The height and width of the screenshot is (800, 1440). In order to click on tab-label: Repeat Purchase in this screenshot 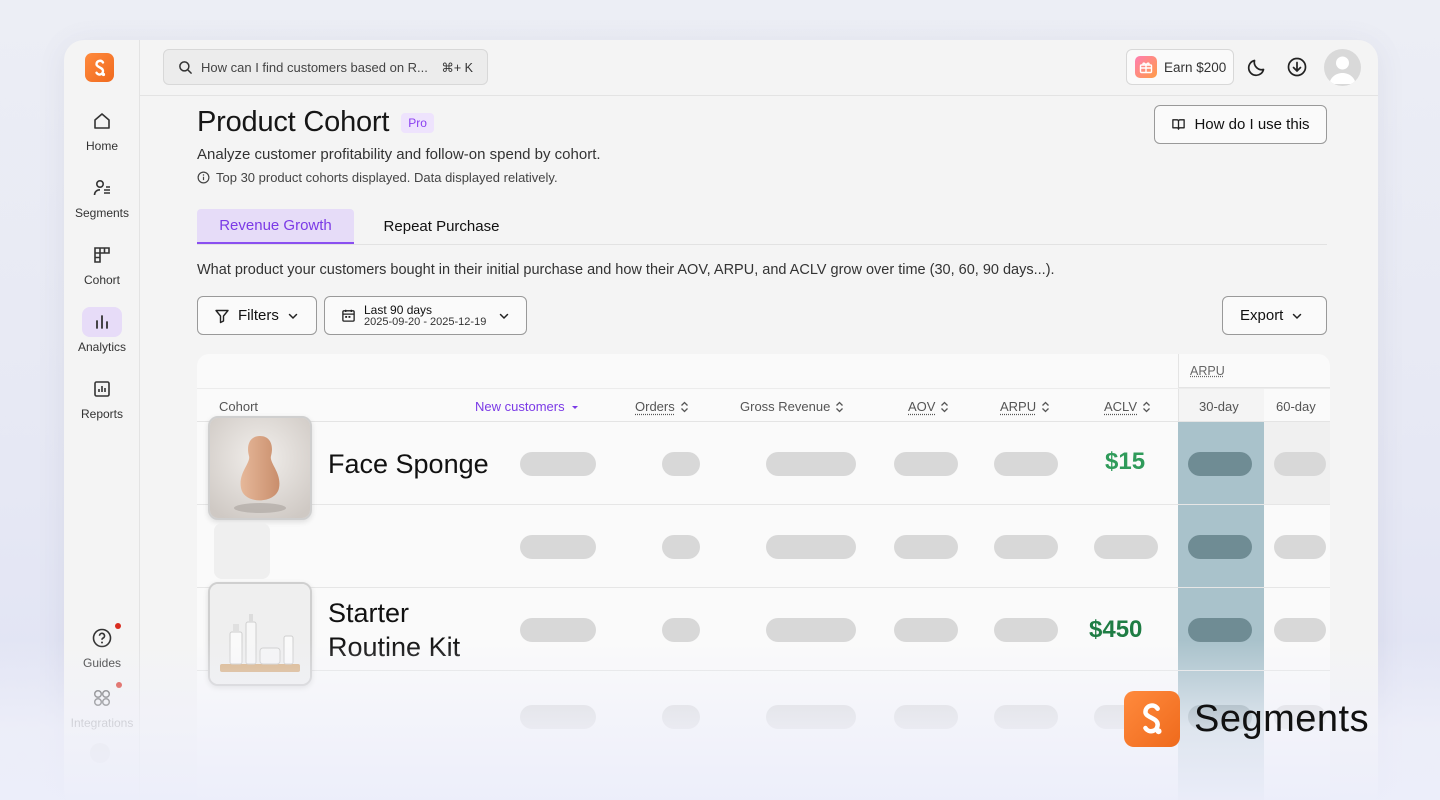, I will do `click(442, 226)`.